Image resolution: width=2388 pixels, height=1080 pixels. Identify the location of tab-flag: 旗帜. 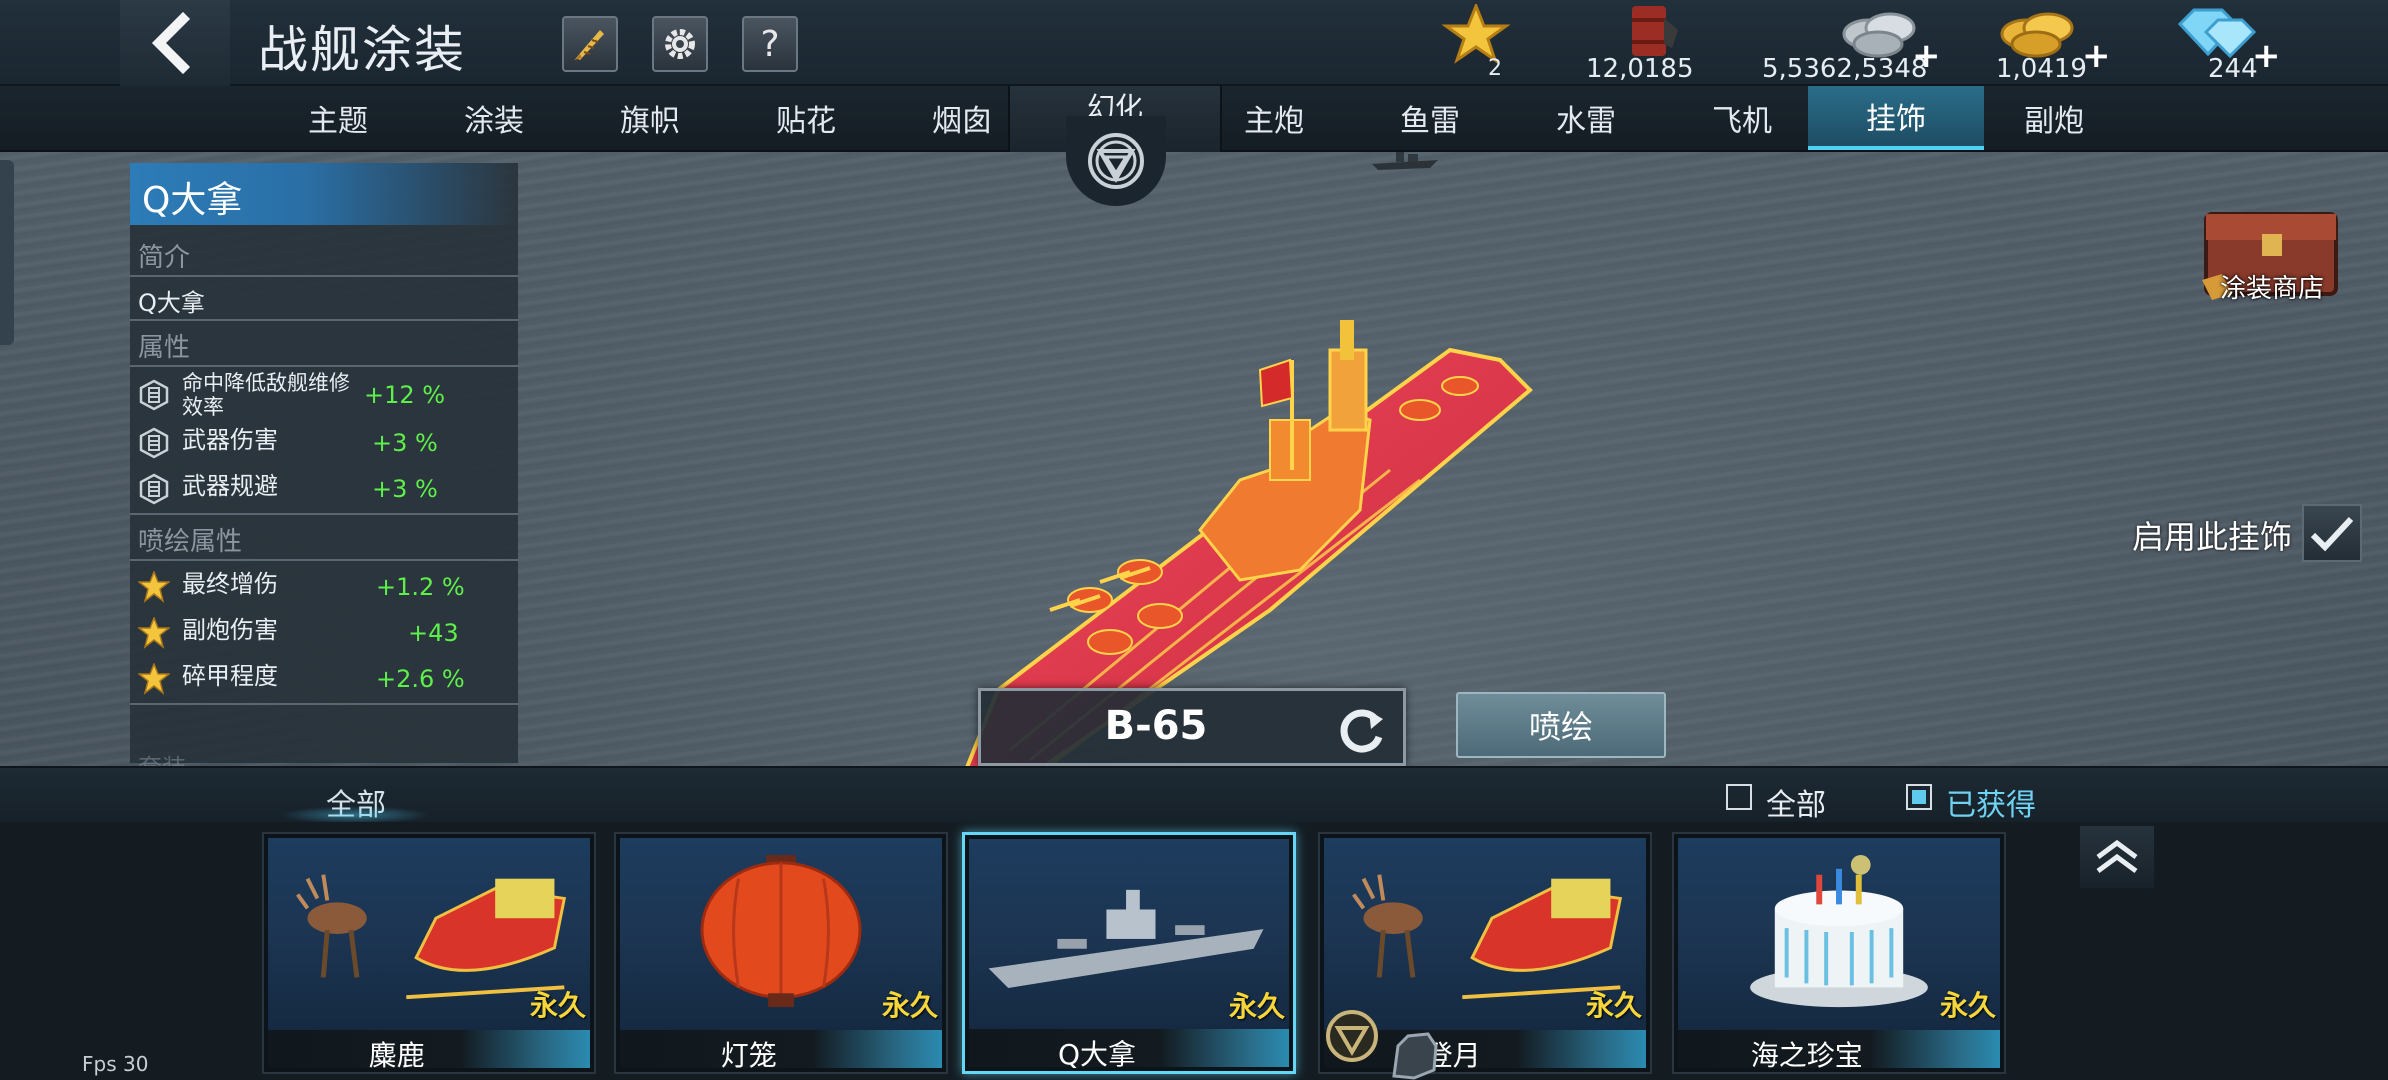
(650, 118).